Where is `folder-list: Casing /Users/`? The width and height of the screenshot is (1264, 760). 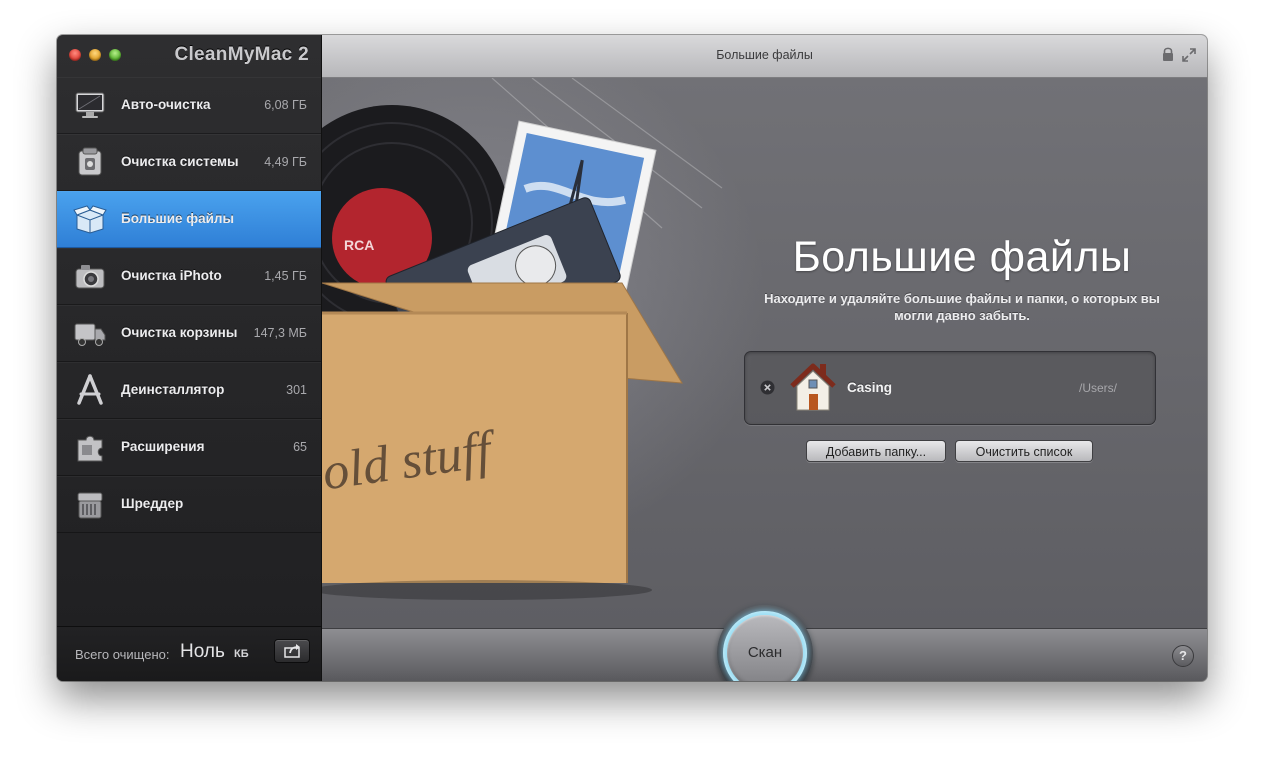
folder-list: Casing /Users/ is located at coordinates (950, 388).